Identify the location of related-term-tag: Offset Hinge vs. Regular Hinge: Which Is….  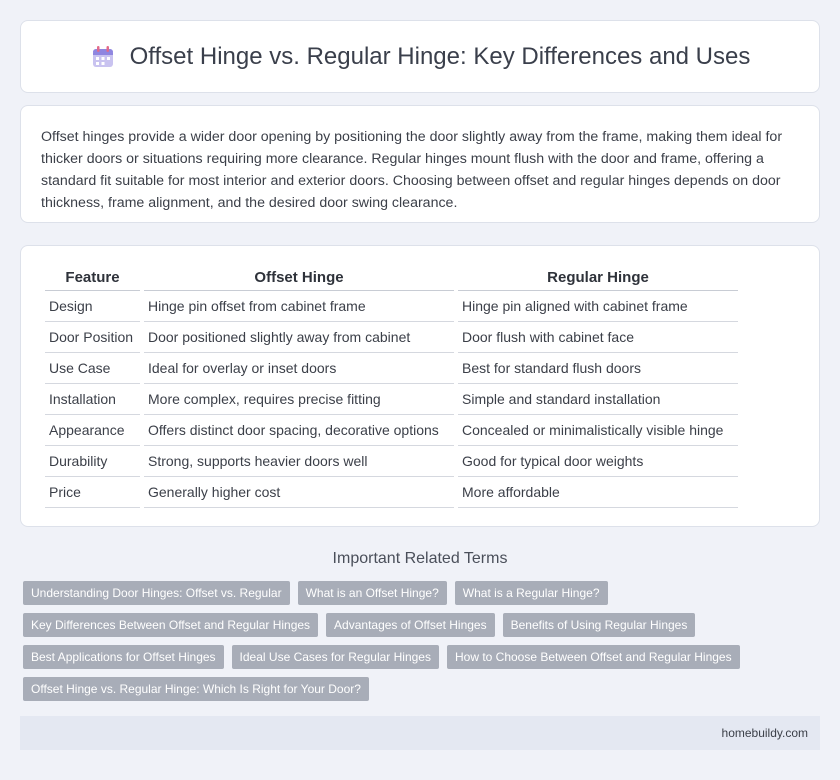
(196, 689).